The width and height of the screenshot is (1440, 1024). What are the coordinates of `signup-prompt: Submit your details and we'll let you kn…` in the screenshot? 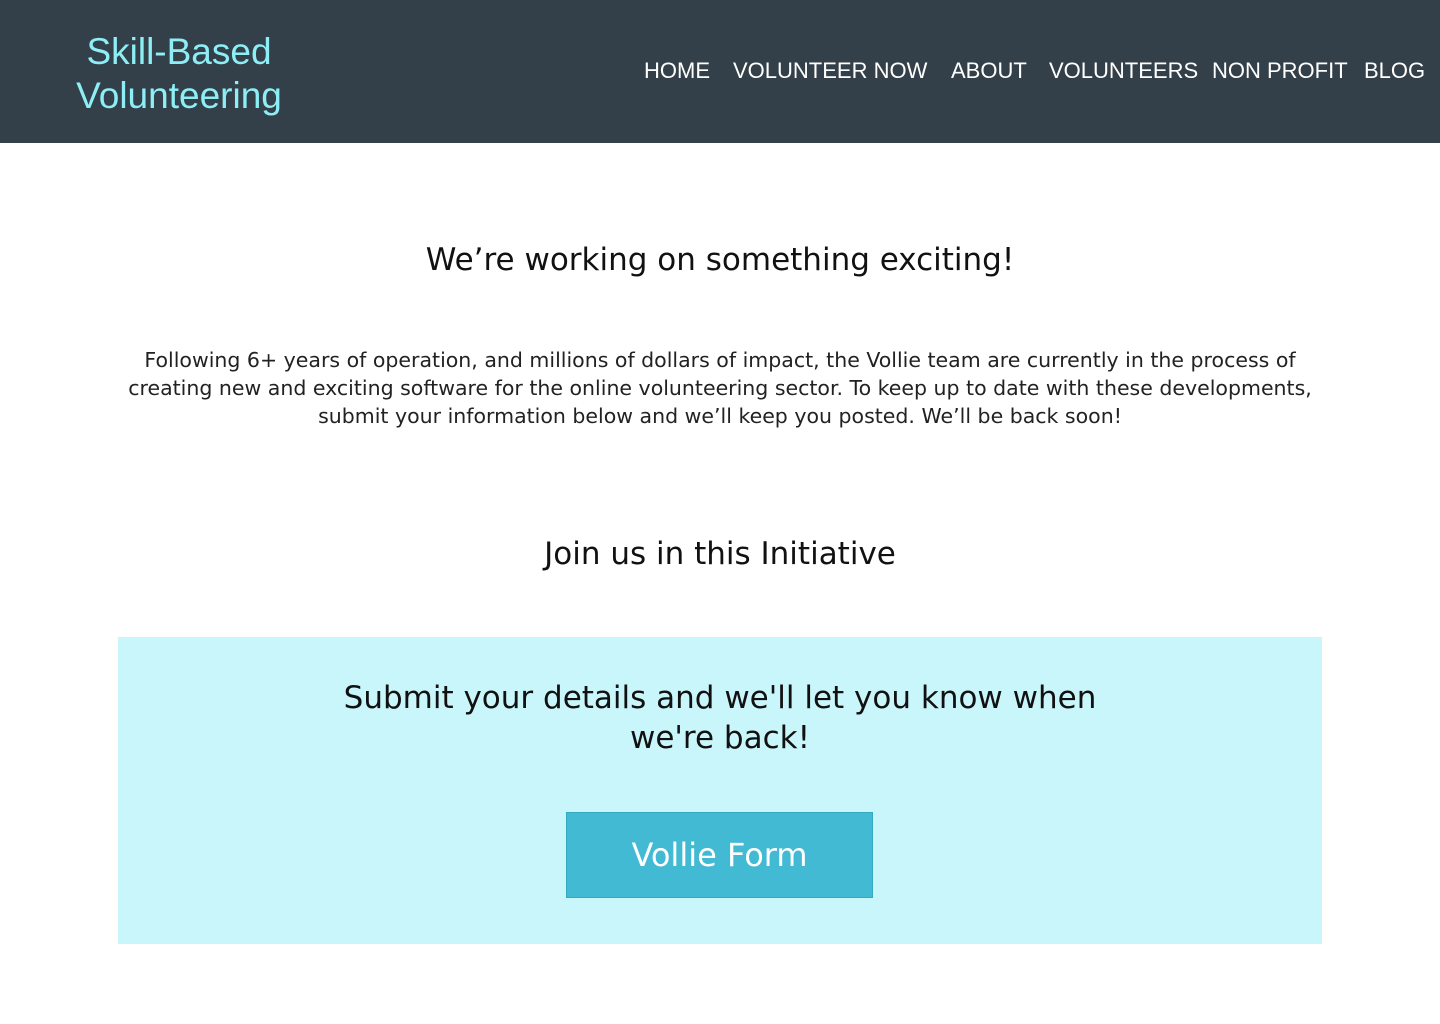 It's located at (720, 718).